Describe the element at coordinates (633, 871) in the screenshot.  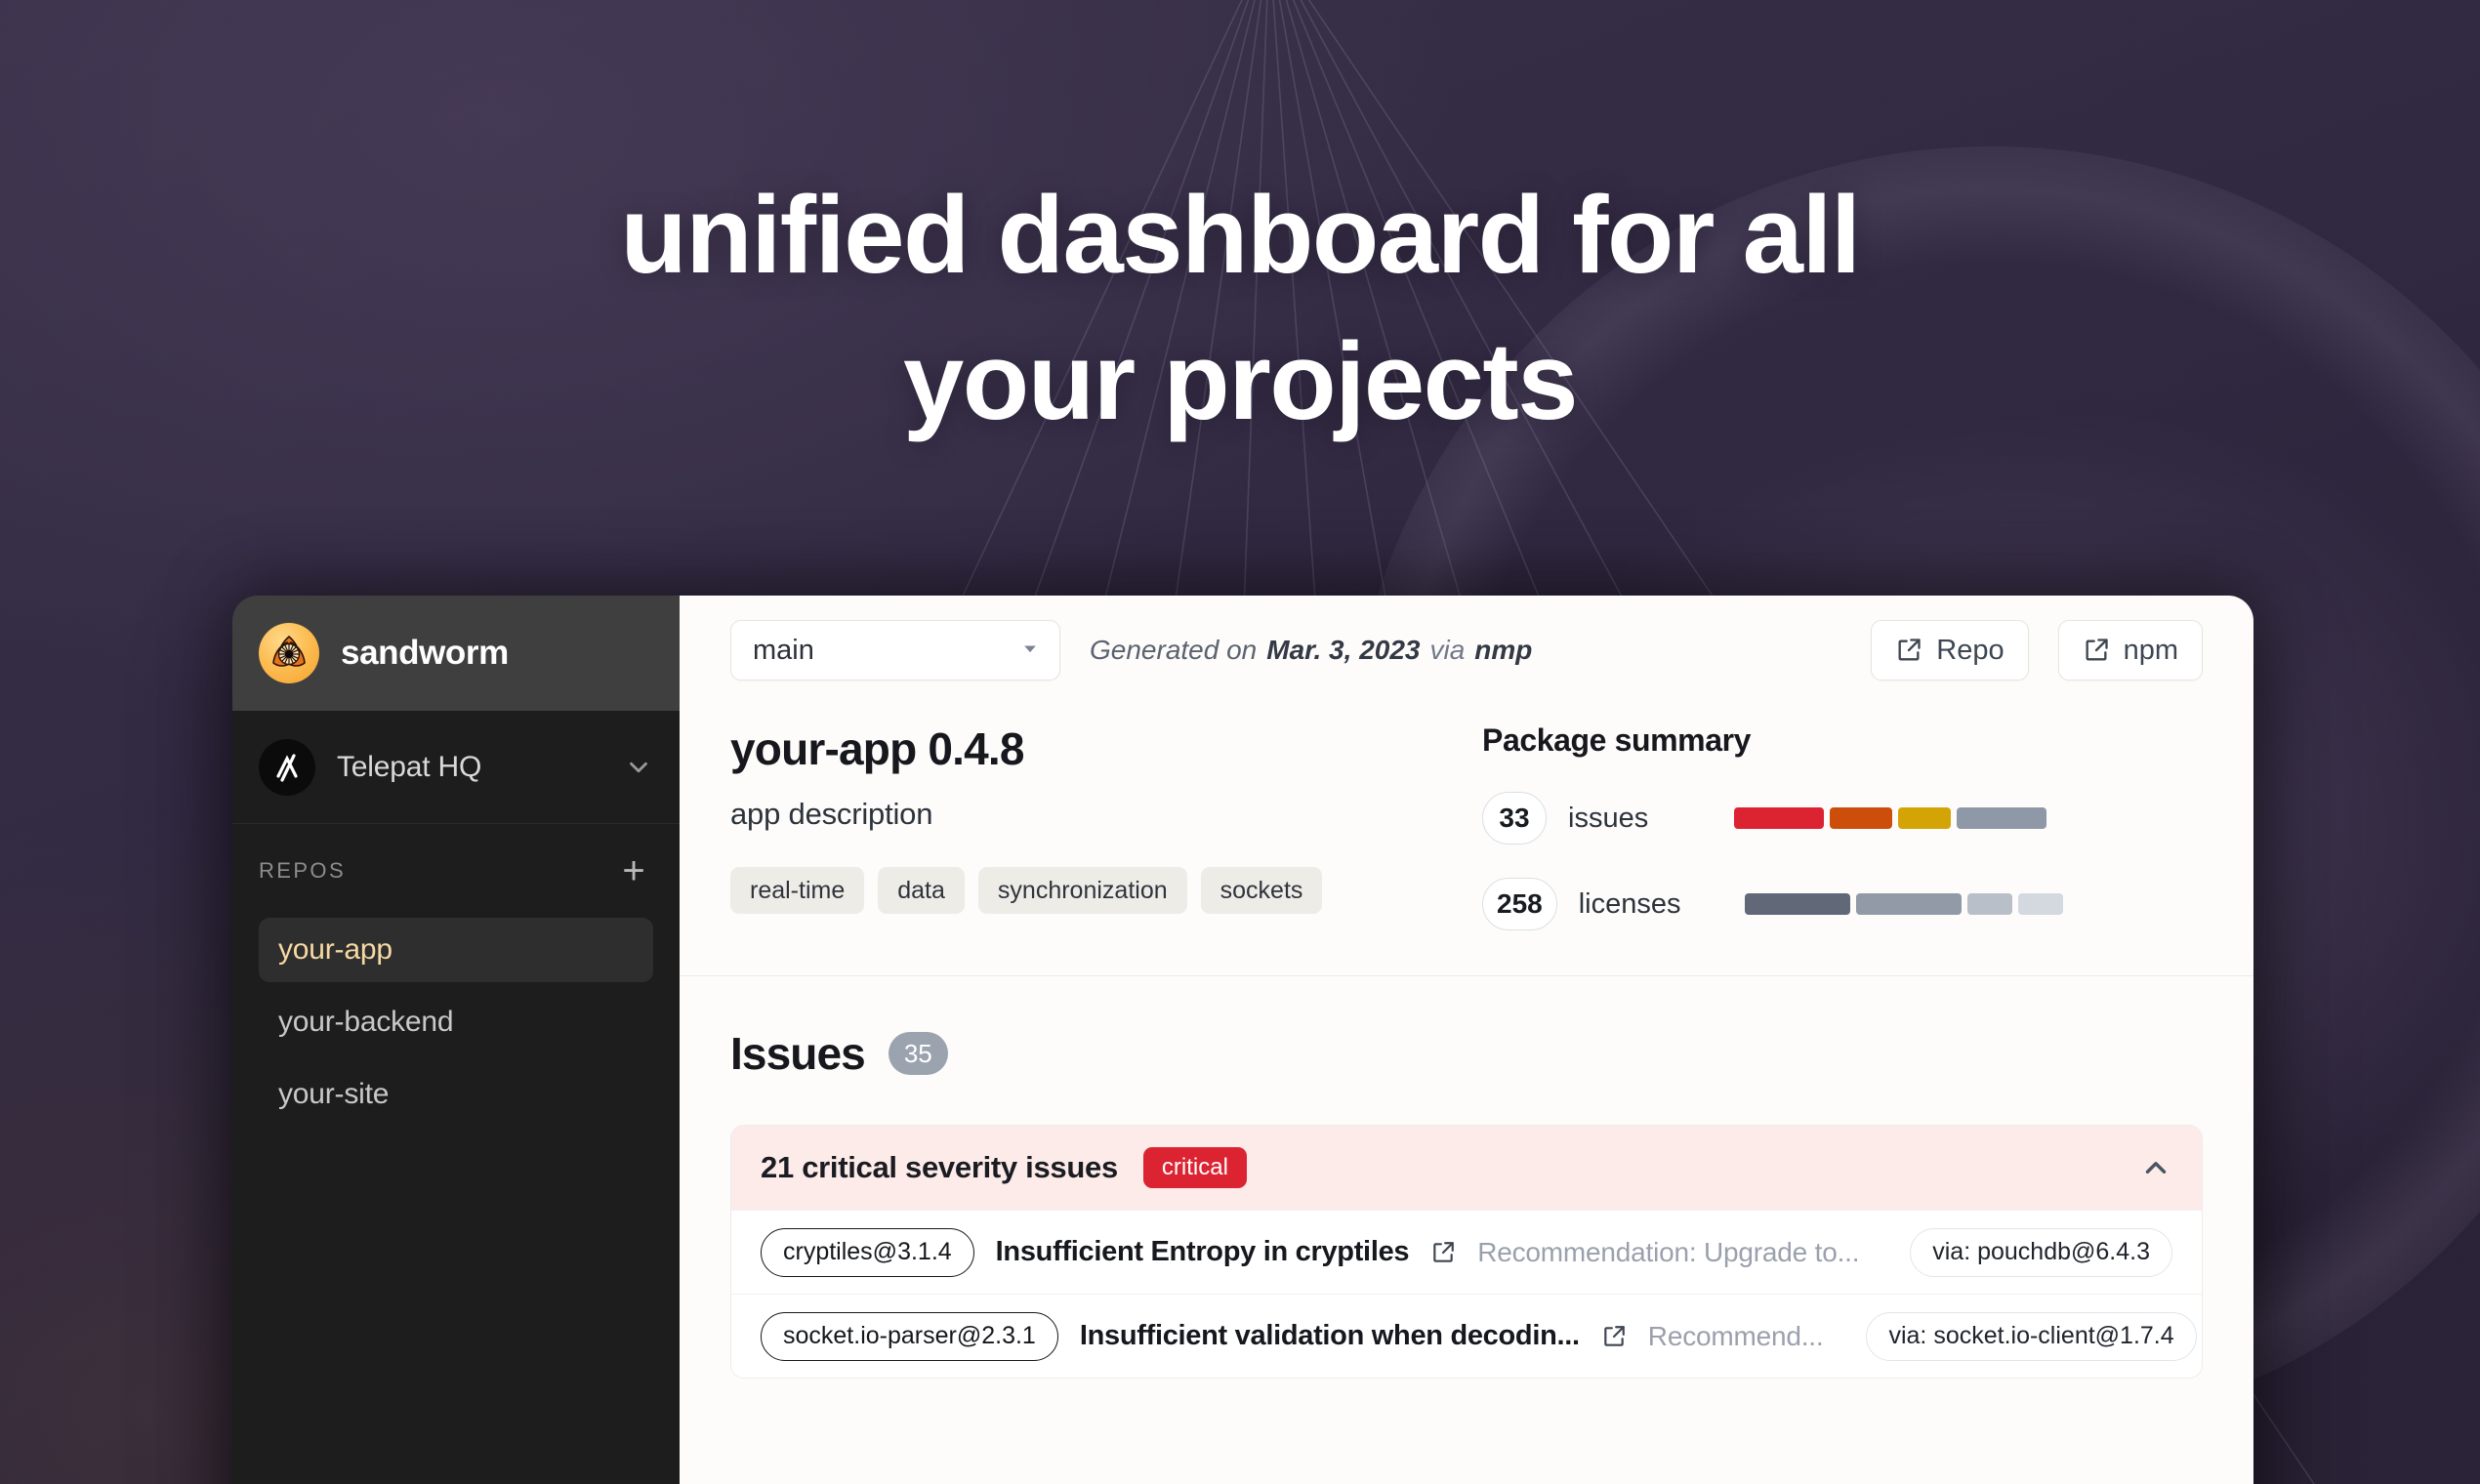
I see `add-repo-button: +` at that location.